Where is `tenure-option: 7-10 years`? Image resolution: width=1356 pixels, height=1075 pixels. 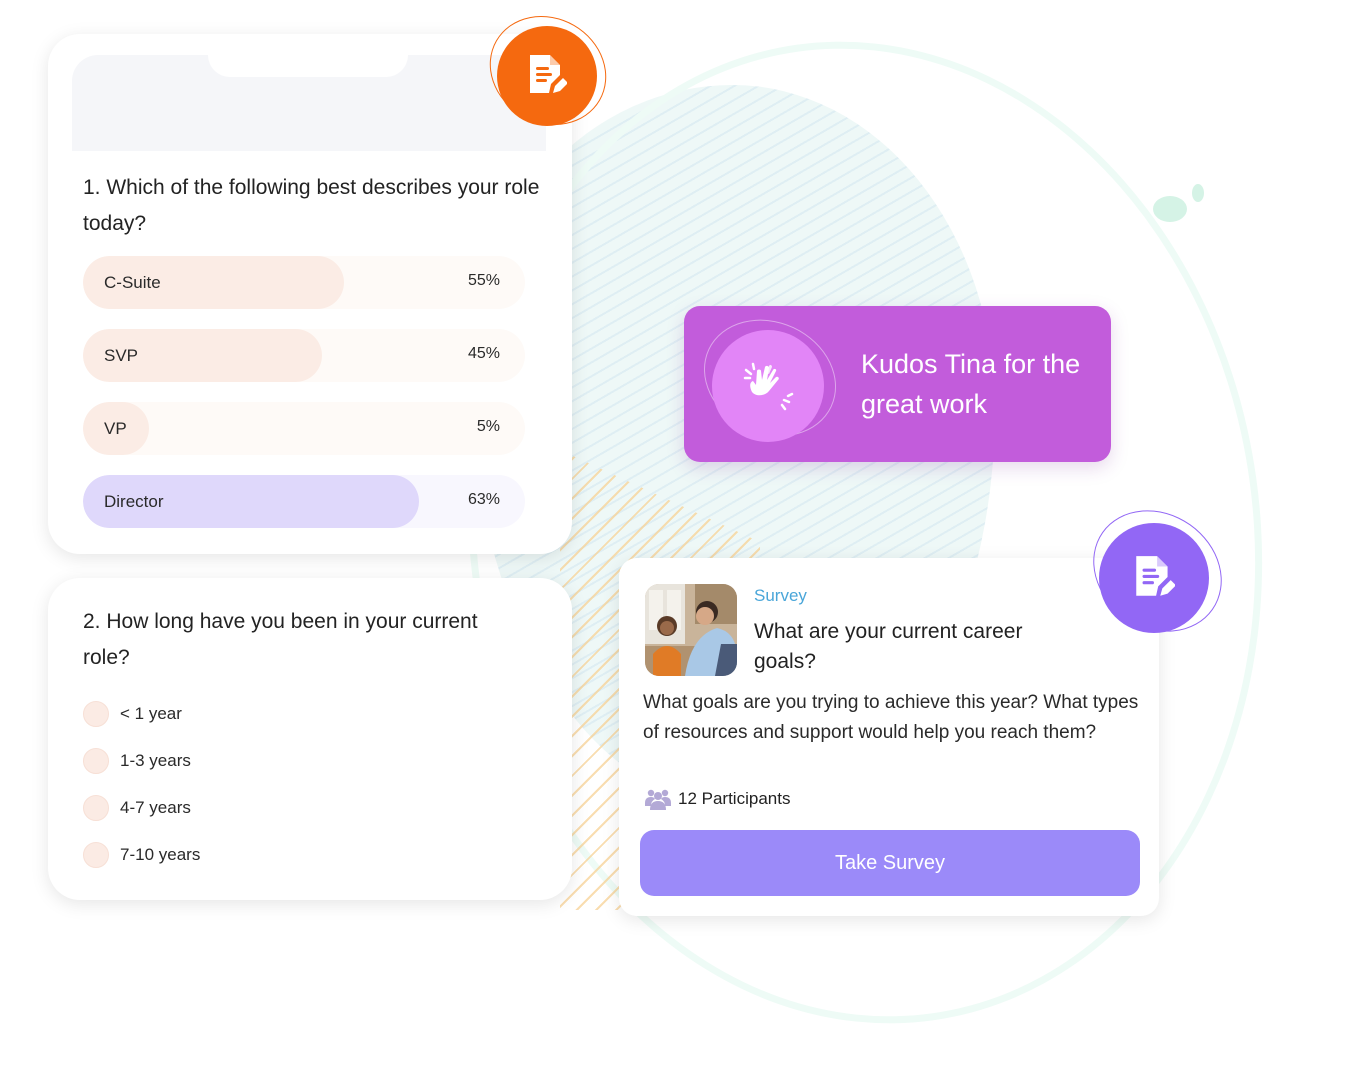 tenure-option: 7-10 years is located at coordinates (141, 854).